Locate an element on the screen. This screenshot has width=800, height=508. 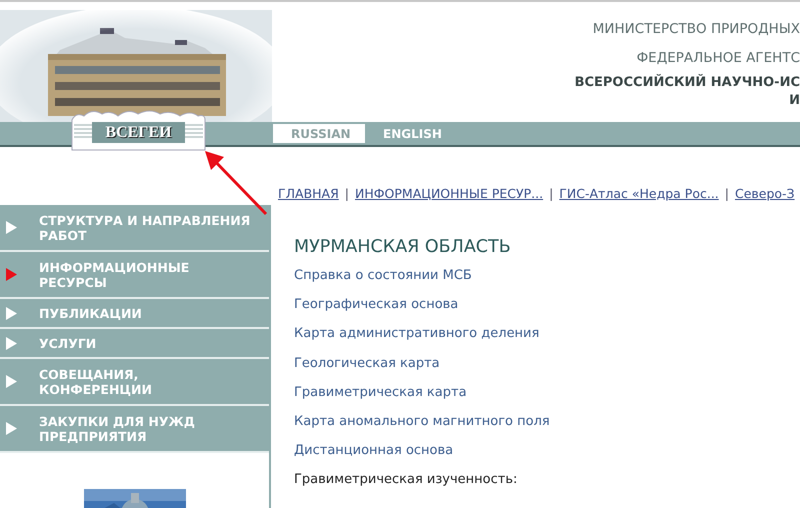
pointer-arrow is located at coordinates (236, 183).